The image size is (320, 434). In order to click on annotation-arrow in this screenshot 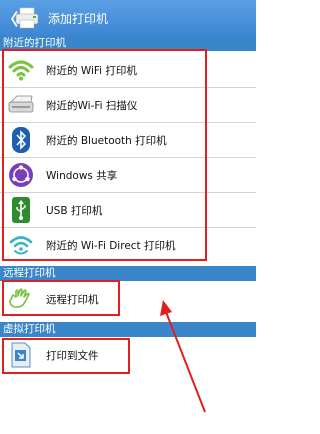, I will do `click(183, 356)`.